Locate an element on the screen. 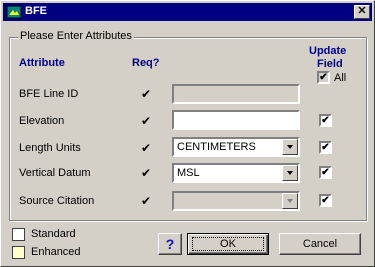  focus-rect is located at coordinates (228, 244).